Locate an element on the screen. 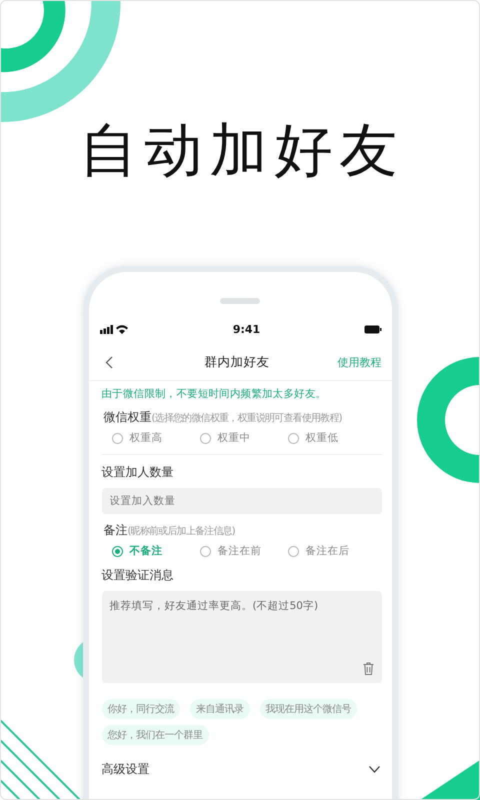  message-input-field: 推荐填写，好友通过率更高。(不超过50字) is located at coordinates (242, 637).